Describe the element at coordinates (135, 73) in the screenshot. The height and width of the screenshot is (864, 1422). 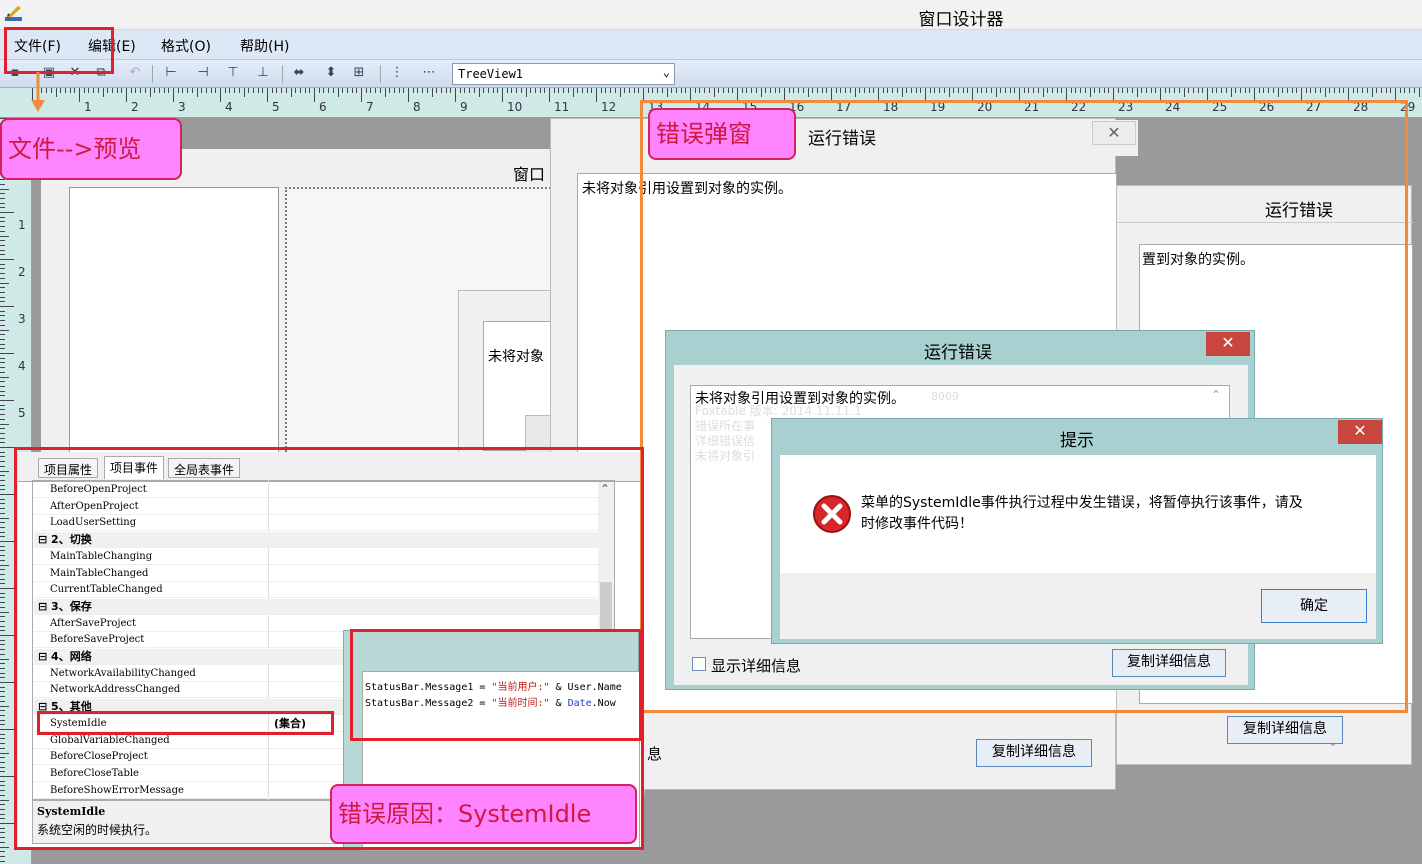
I see `undo-icon: ↶` at that location.